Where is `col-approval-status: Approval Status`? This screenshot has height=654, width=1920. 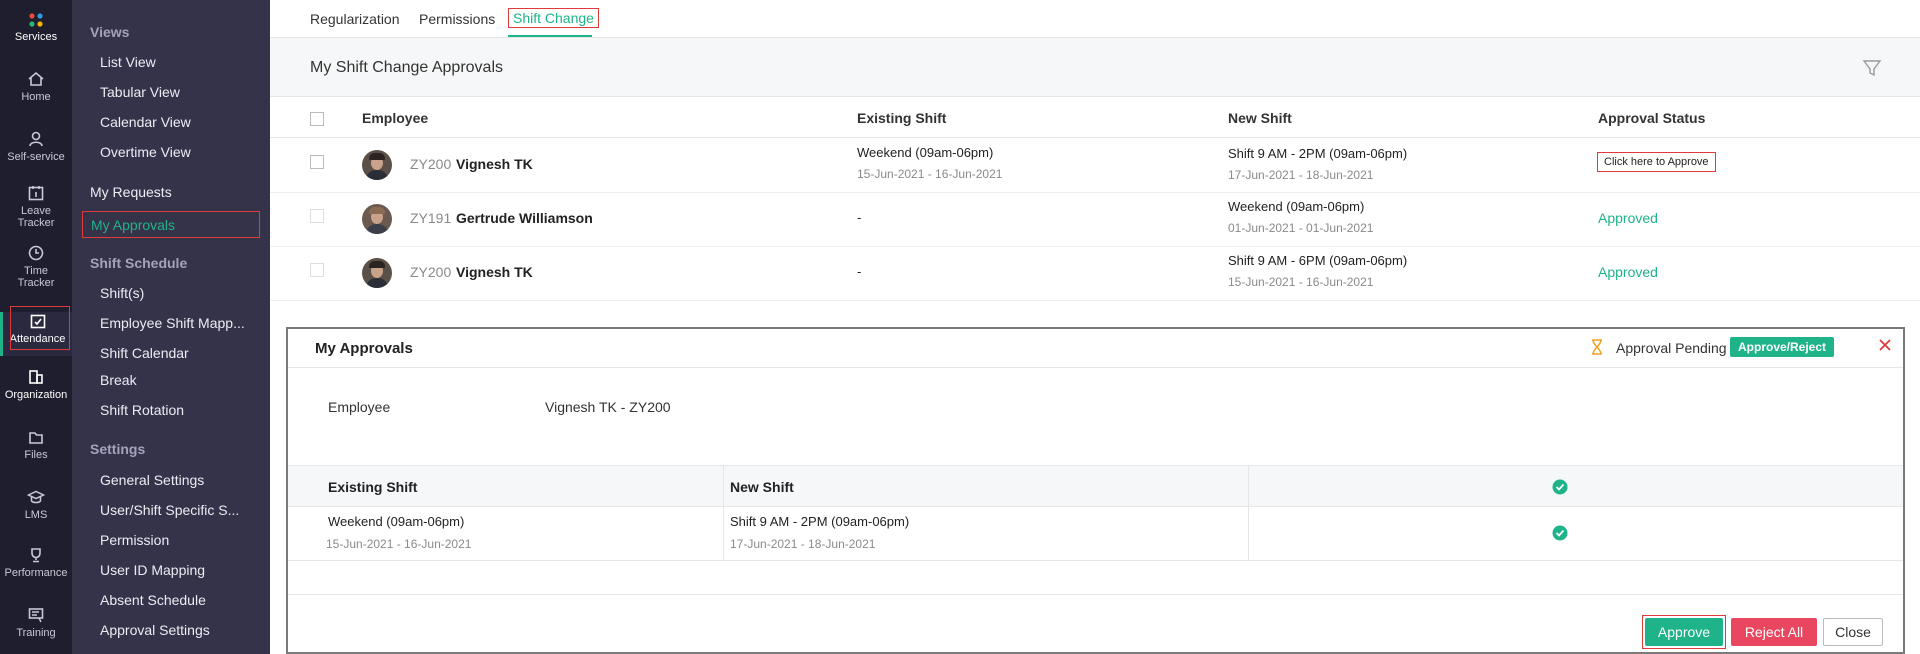 col-approval-status: Approval Status is located at coordinates (1652, 118).